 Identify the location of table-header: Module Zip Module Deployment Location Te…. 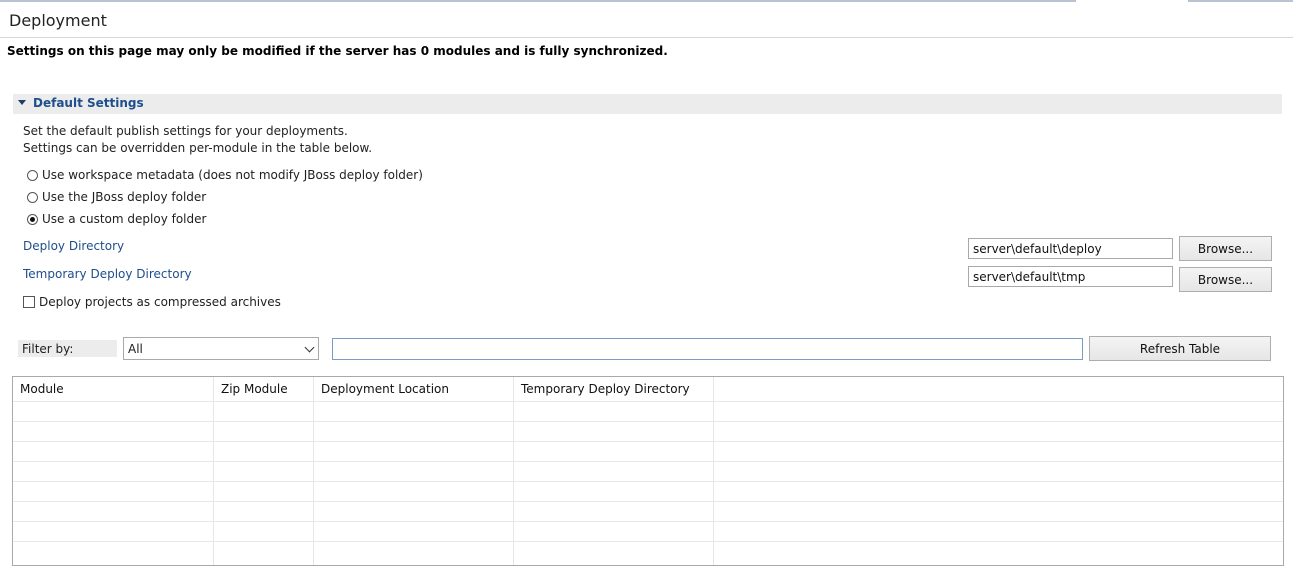
(648, 389).